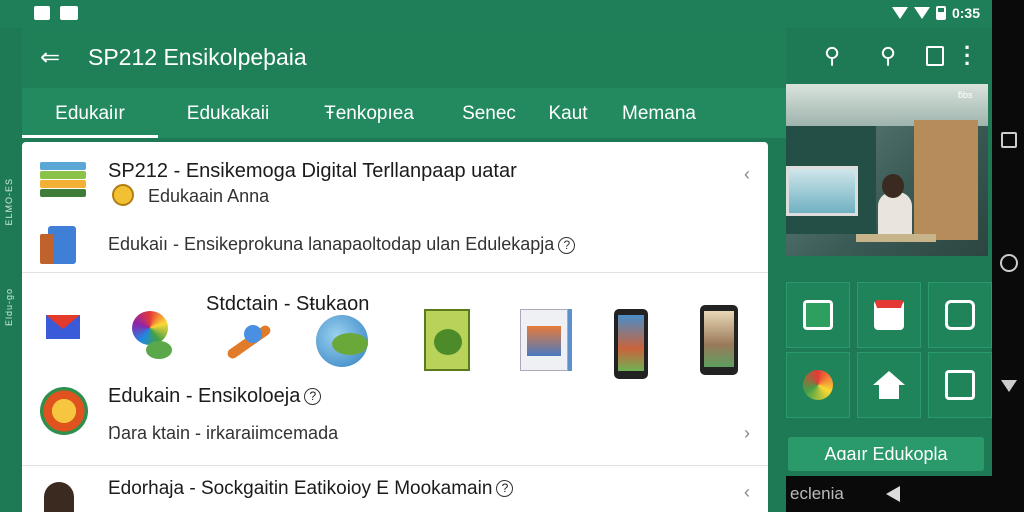  What do you see at coordinates (496, 14) in the screenshot?
I see `status-bar: 0:35` at bounding box center [496, 14].